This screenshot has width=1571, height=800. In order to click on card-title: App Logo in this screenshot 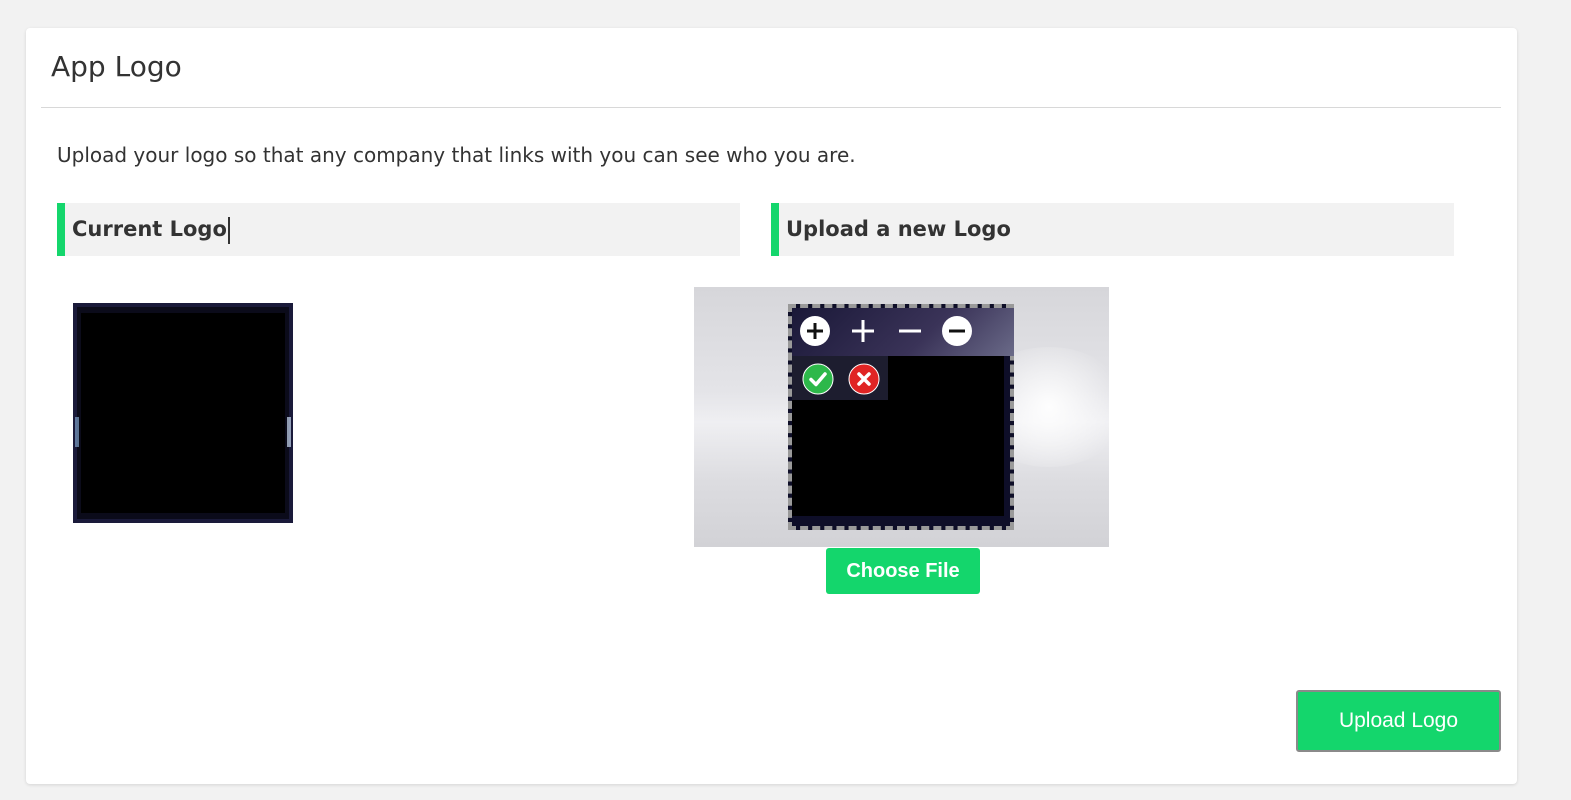, I will do `click(116, 66)`.